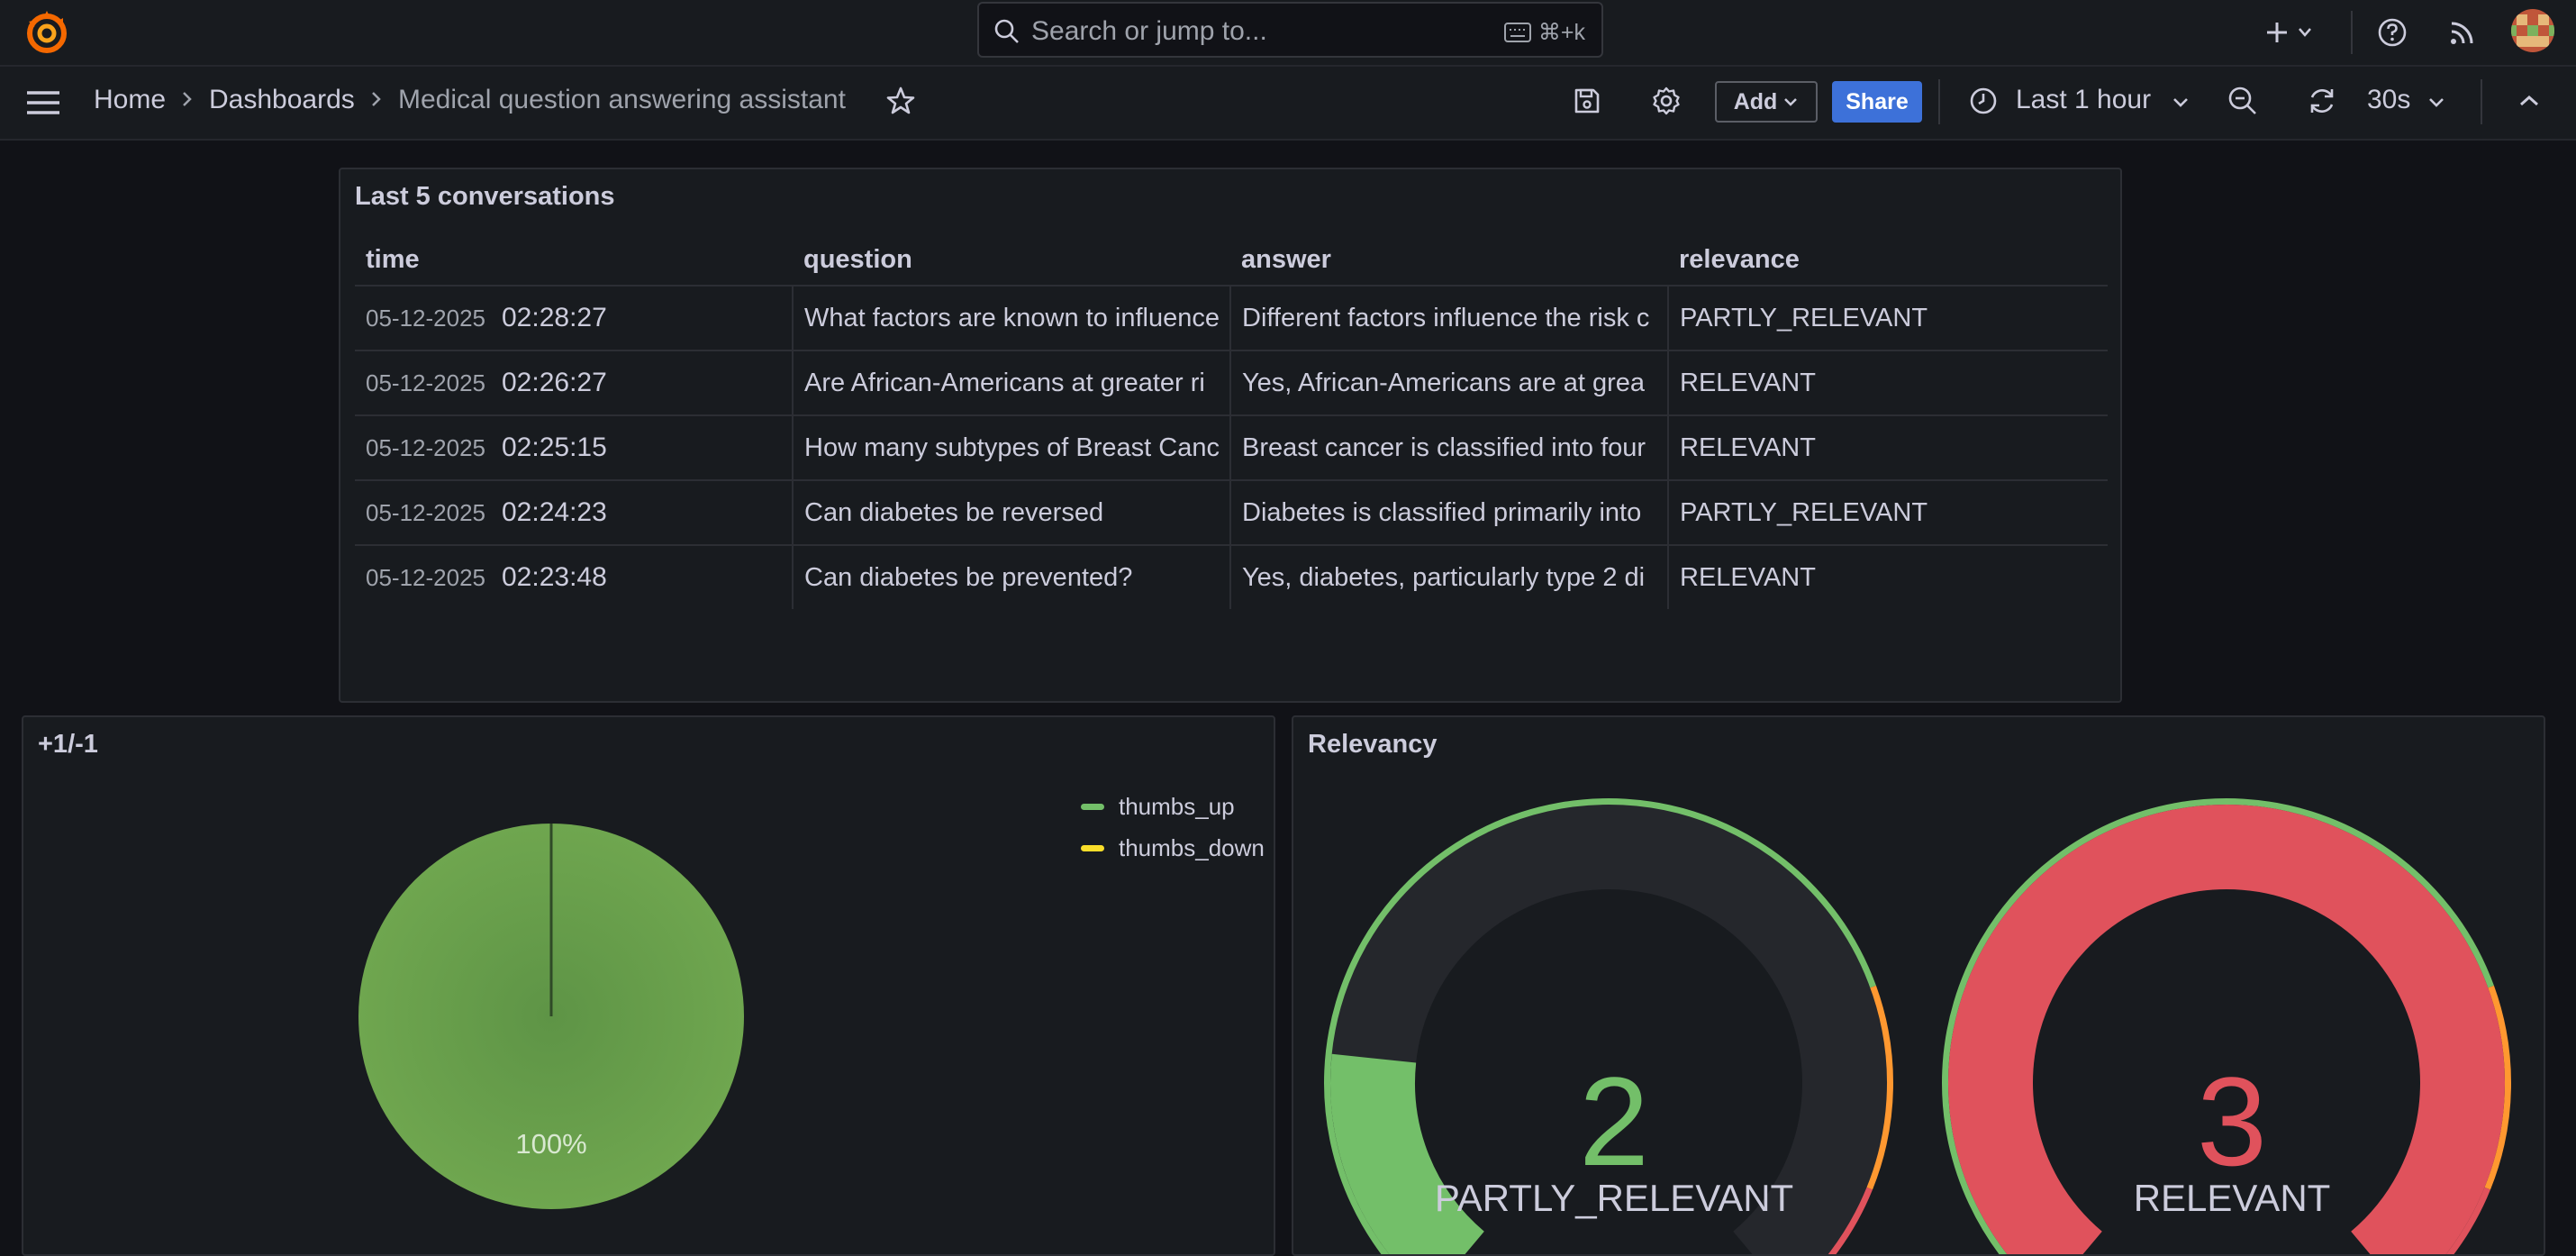 The image size is (2576, 1256). Describe the element at coordinates (2232, 1198) in the screenshot. I see `gauge-label-relevant: RELEVANT` at that location.